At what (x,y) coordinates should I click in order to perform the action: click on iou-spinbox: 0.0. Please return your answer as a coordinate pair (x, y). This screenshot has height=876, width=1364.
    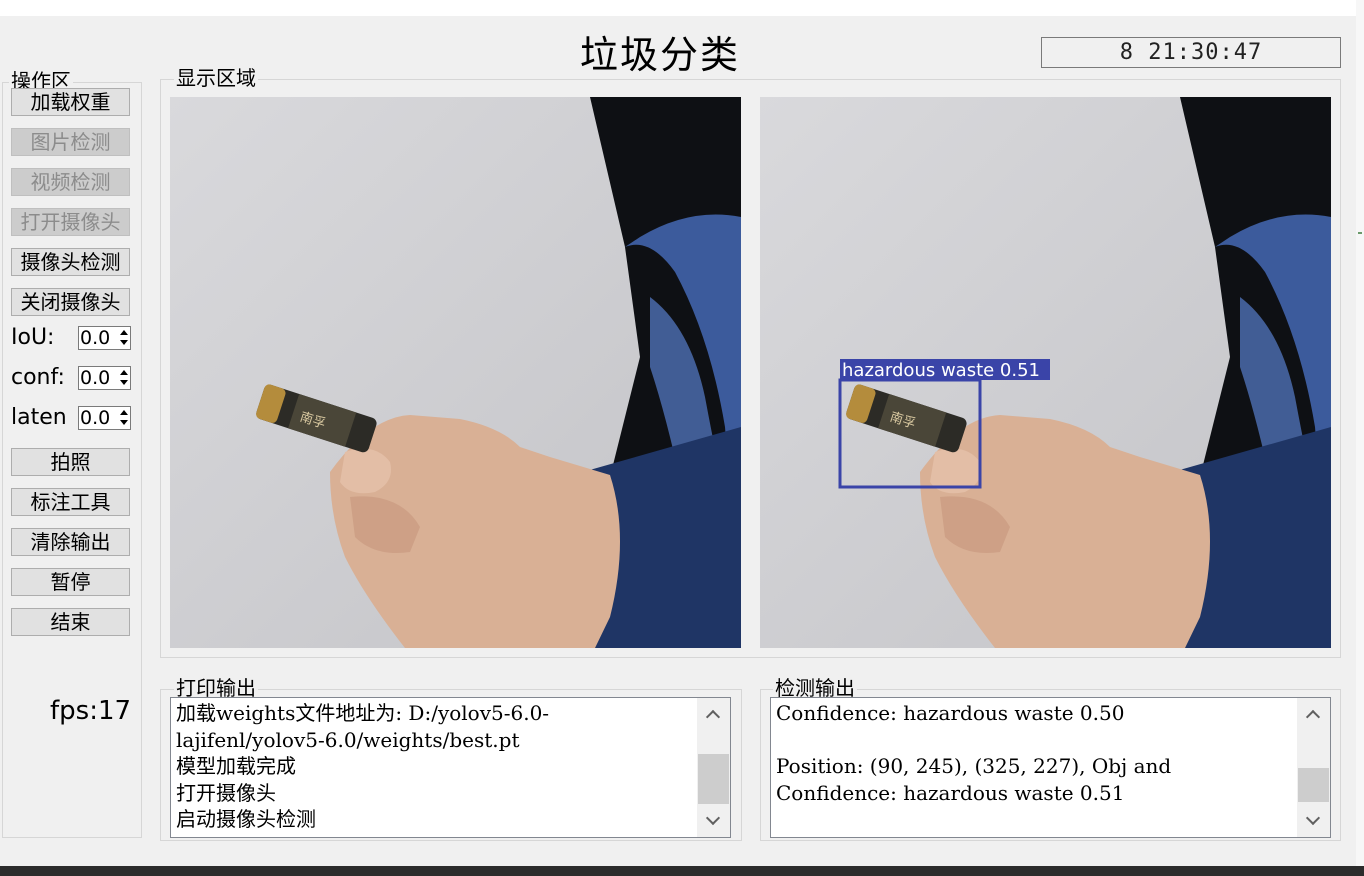
    Looking at the image, I should click on (104, 338).